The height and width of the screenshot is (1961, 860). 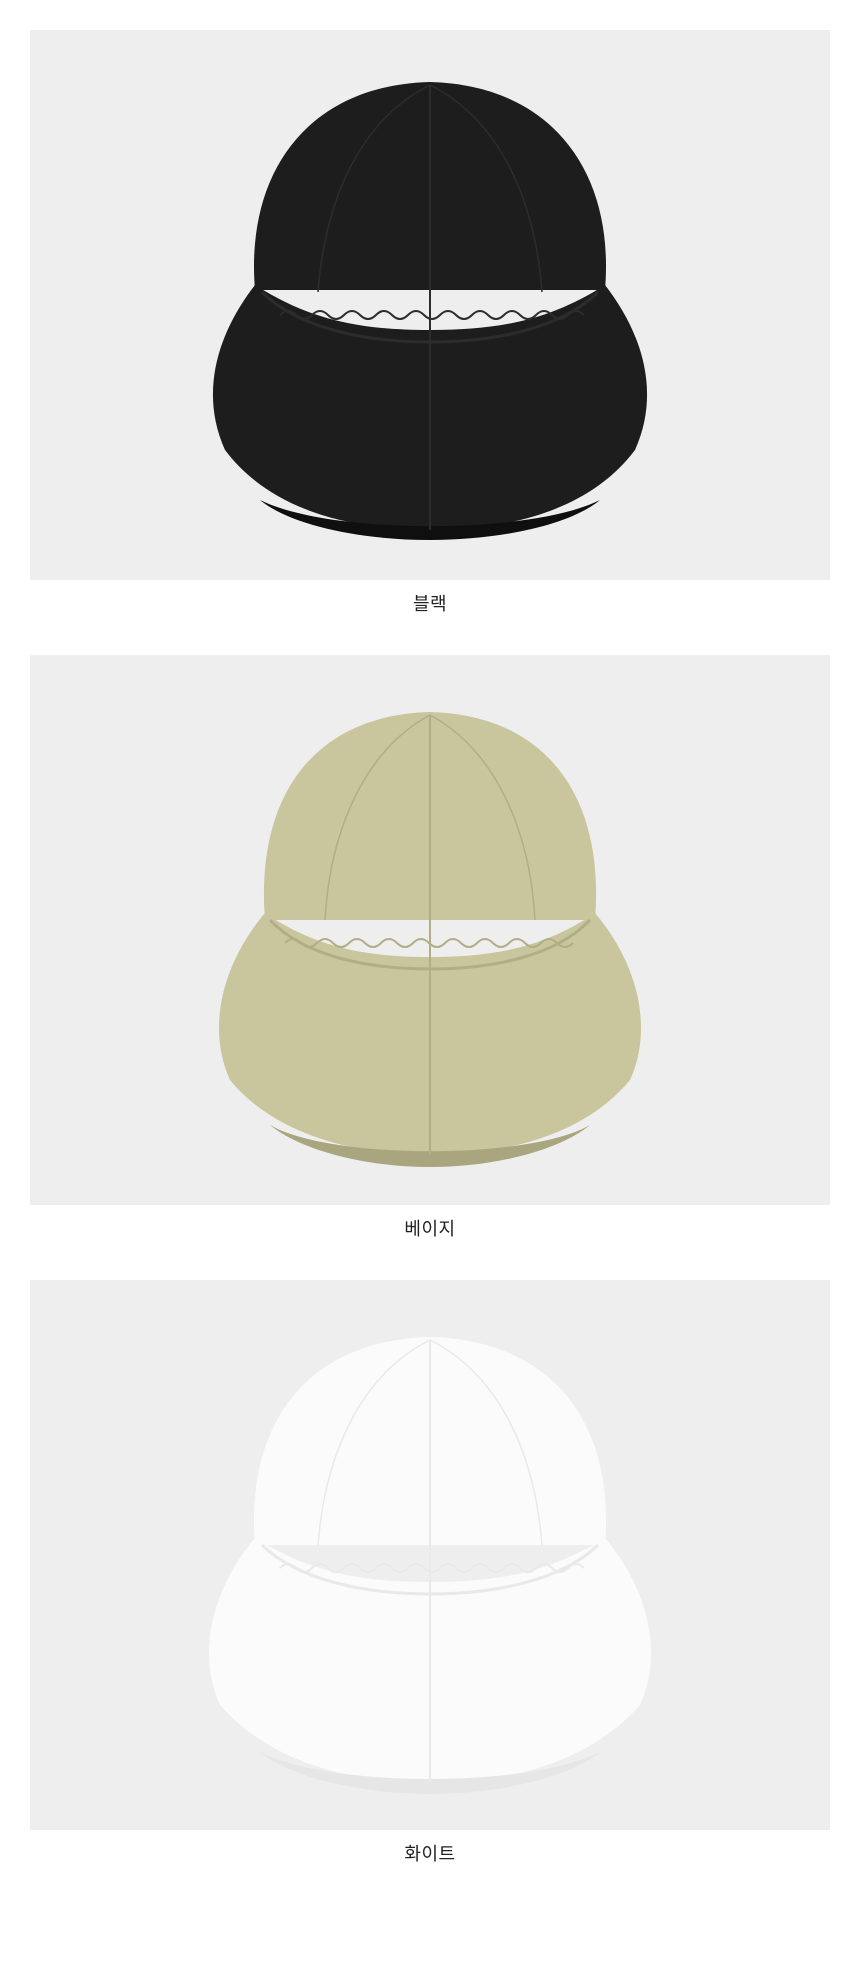 I want to click on color-label-white: 화이트, so click(x=430, y=1854).